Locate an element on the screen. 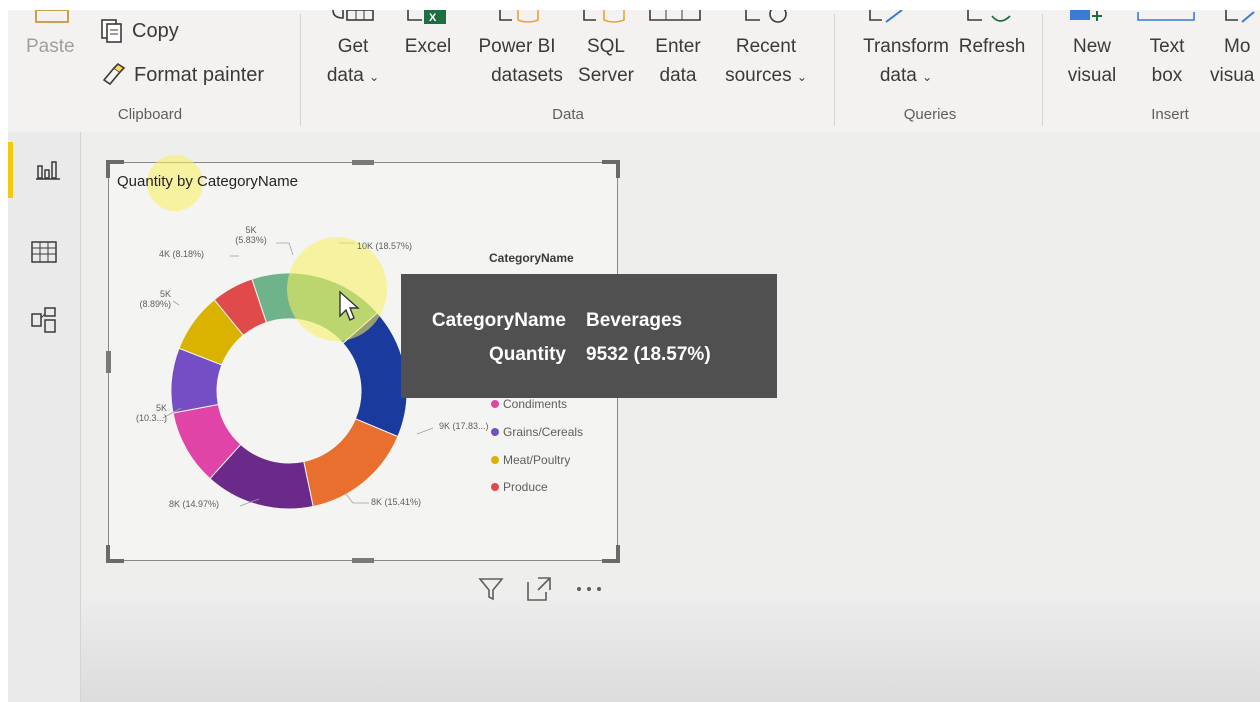 The height and width of the screenshot is (702, 1260). data-view-button is located at coordinates (44, 252).